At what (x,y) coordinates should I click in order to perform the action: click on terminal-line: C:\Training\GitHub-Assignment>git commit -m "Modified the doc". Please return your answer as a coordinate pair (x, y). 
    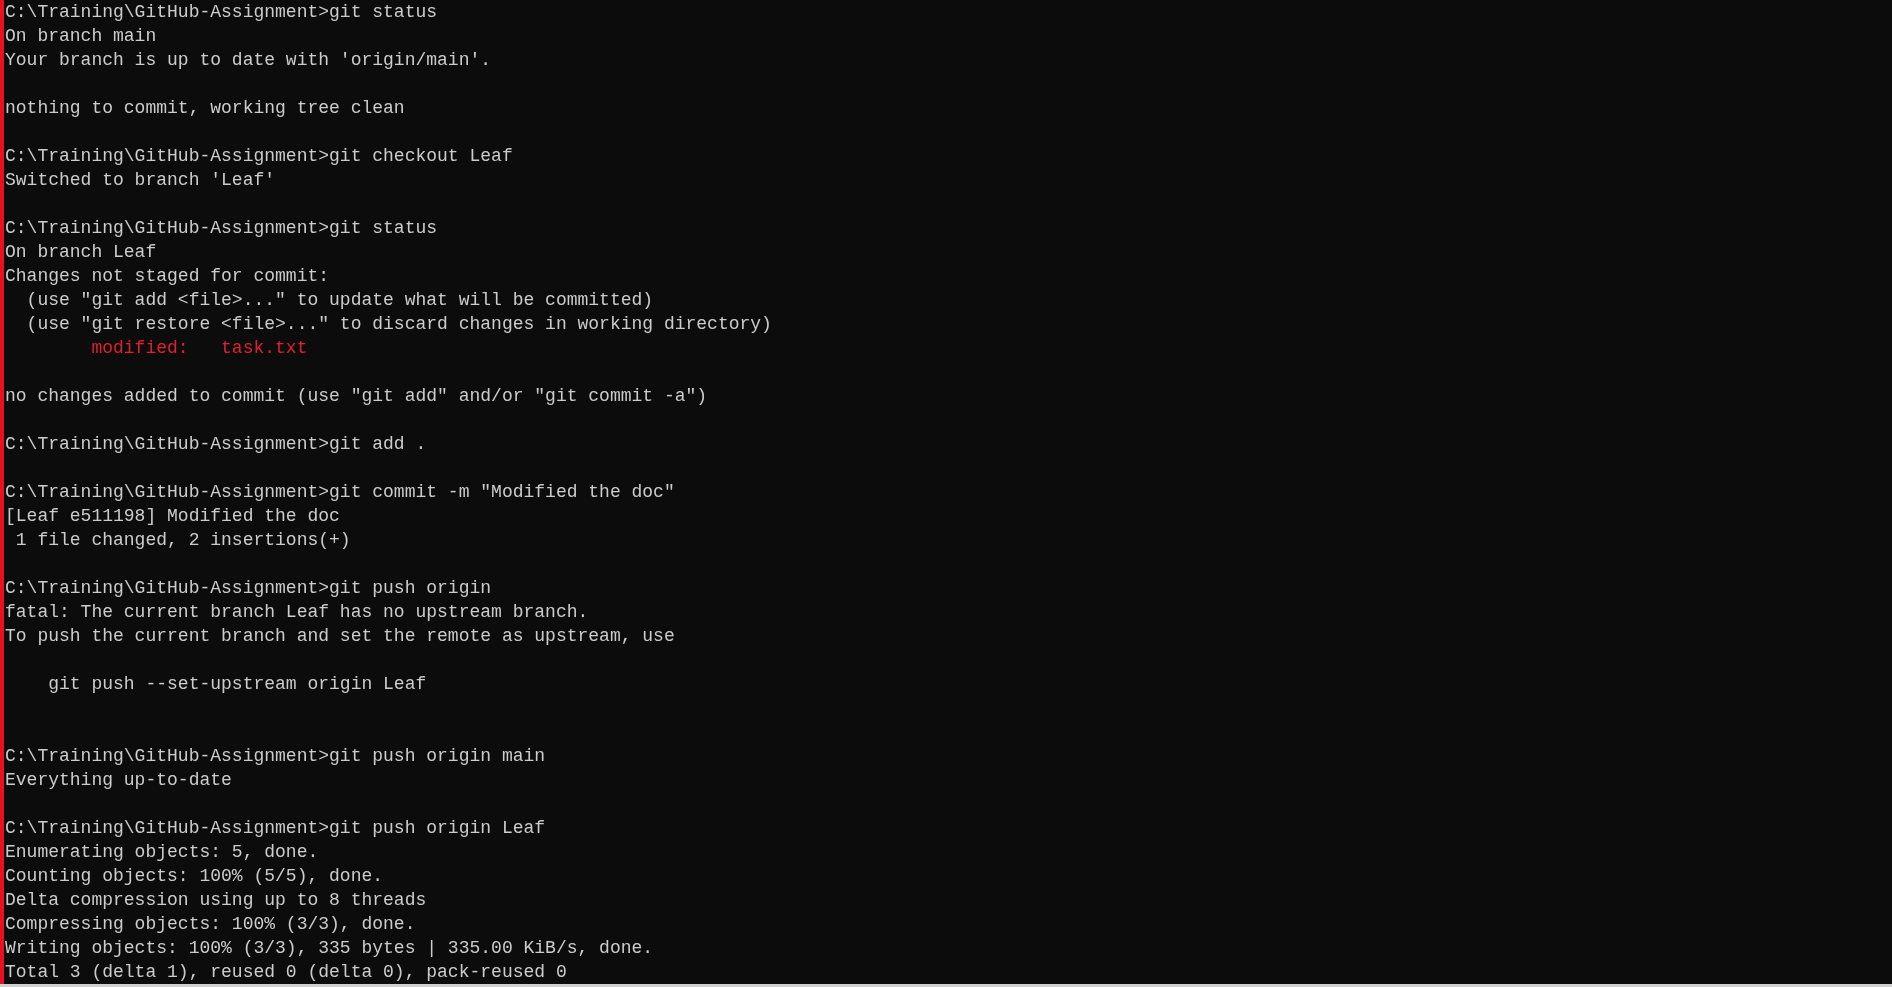
    Looking at the image, I should click on (340, 492).